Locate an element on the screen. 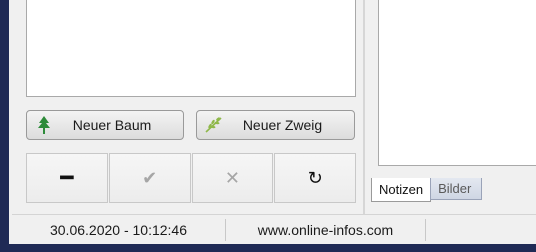  confirm-button: ✔ is located at coordinates (149, 178).